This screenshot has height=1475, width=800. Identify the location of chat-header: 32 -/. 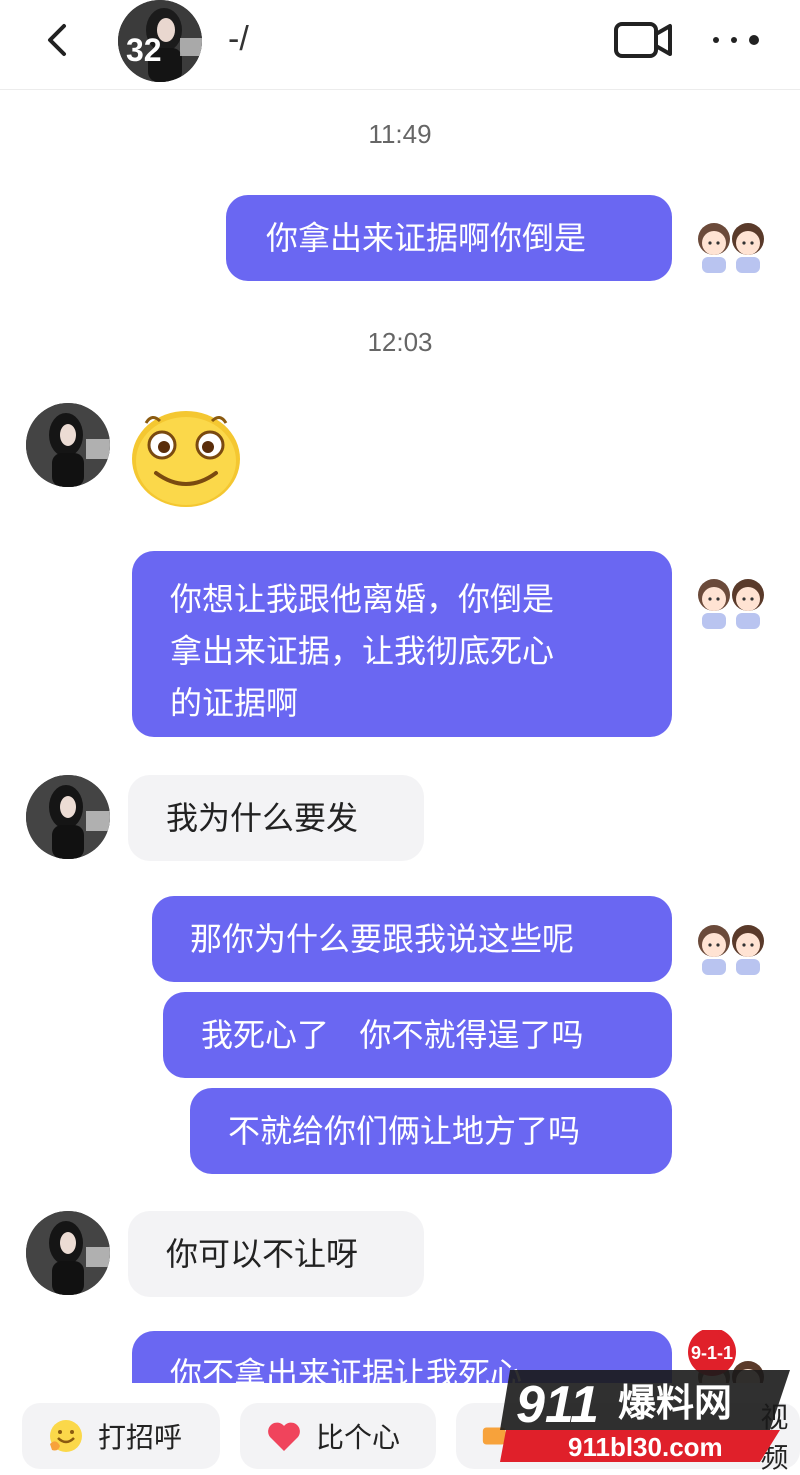
(400, 45).